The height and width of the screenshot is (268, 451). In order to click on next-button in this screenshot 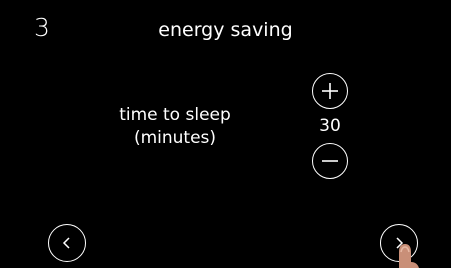, I will do `click(399, 243)`.